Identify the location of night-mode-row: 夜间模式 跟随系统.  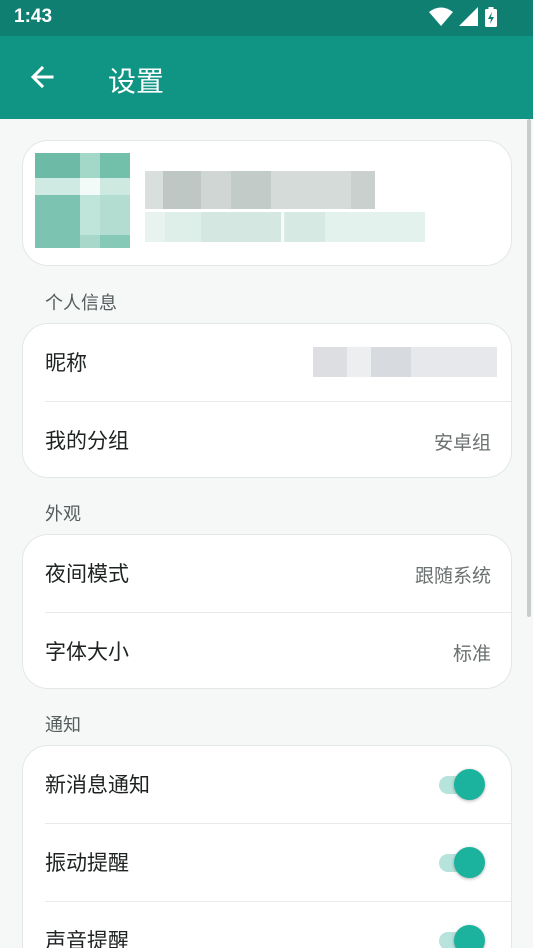
(267, 573).